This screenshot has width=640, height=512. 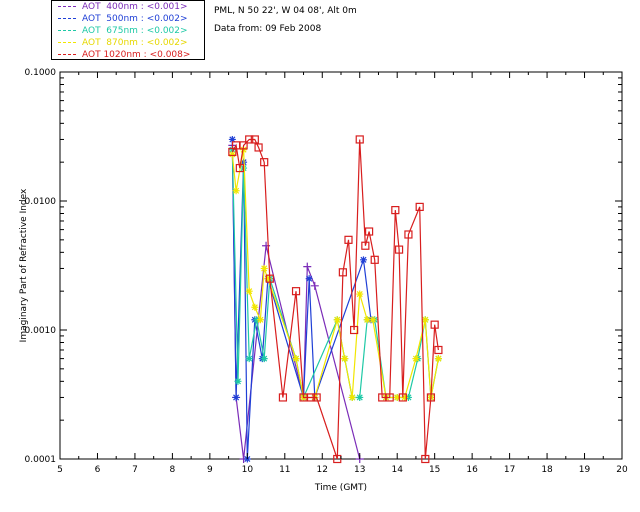 What do you see at coordinates (98, 470) in the screenshot?
I see `x-tick-label: 6` at bounding box center [98, 470].